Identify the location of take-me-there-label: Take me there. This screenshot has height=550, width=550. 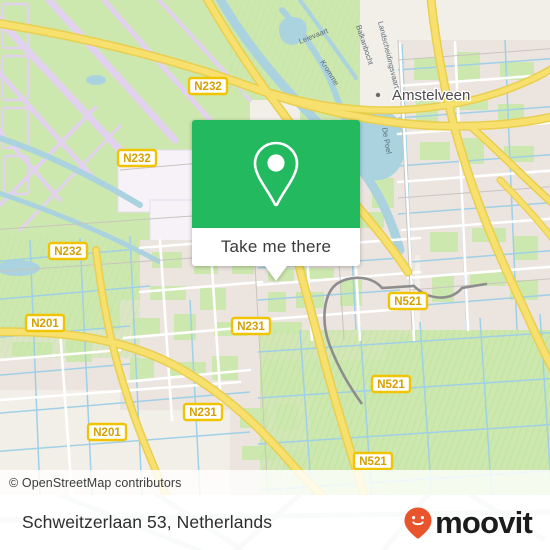
(276, 246).